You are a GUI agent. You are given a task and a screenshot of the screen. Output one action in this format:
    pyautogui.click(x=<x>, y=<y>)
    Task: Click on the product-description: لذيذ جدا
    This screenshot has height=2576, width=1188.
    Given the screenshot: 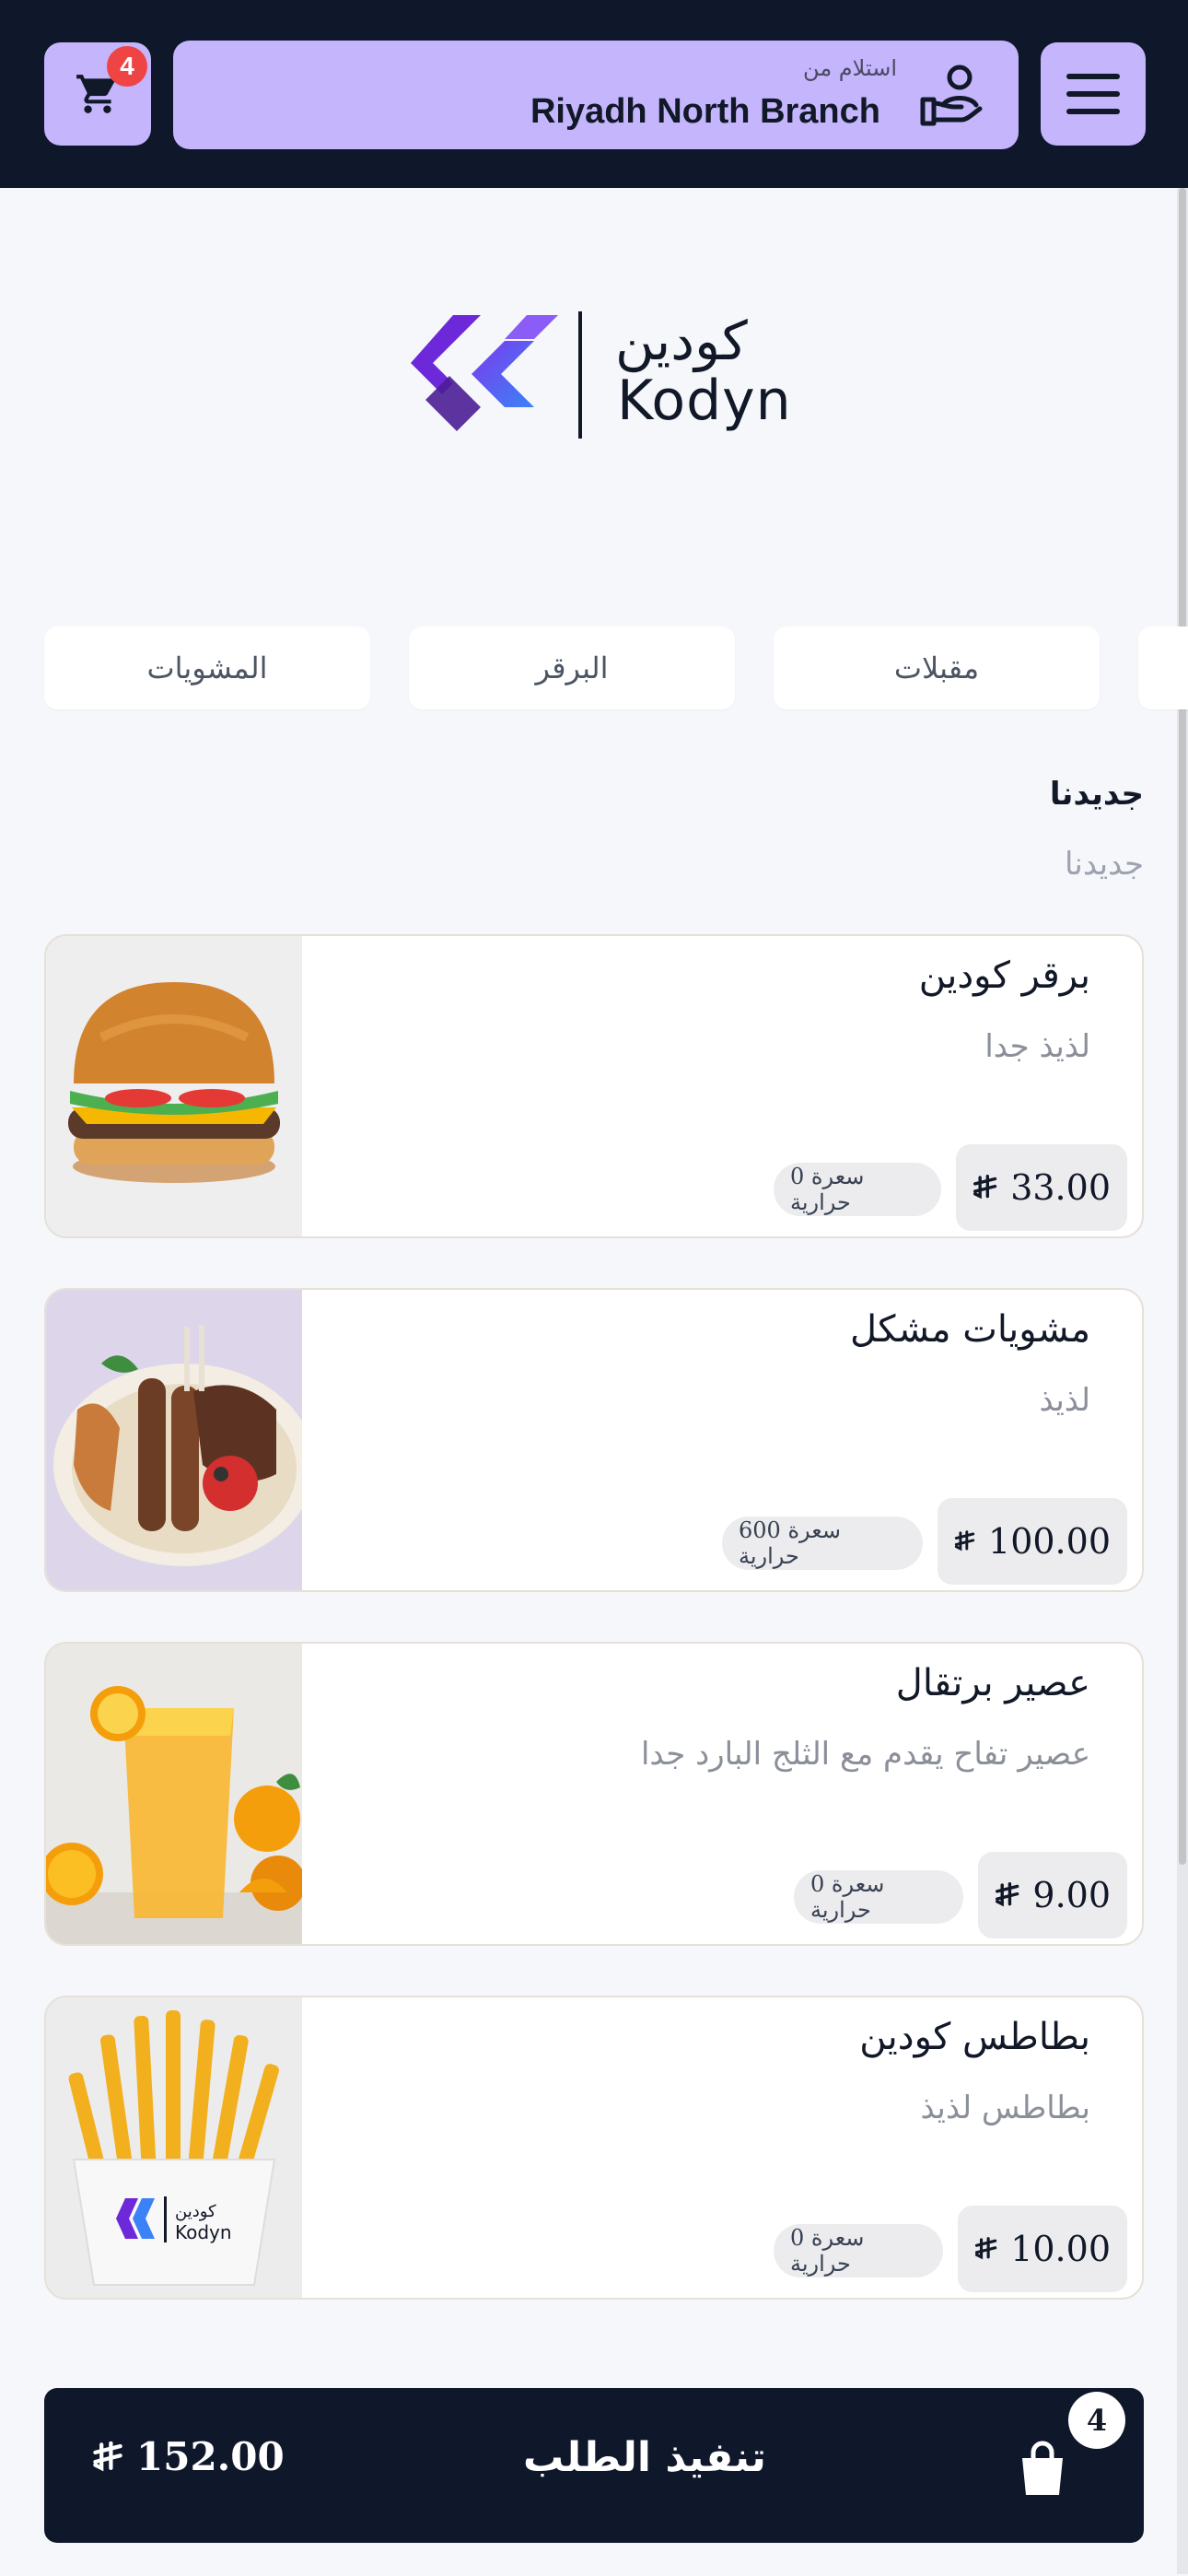 What is the action you would take?
    pyautogui.click(x=1037, y=1046)
    